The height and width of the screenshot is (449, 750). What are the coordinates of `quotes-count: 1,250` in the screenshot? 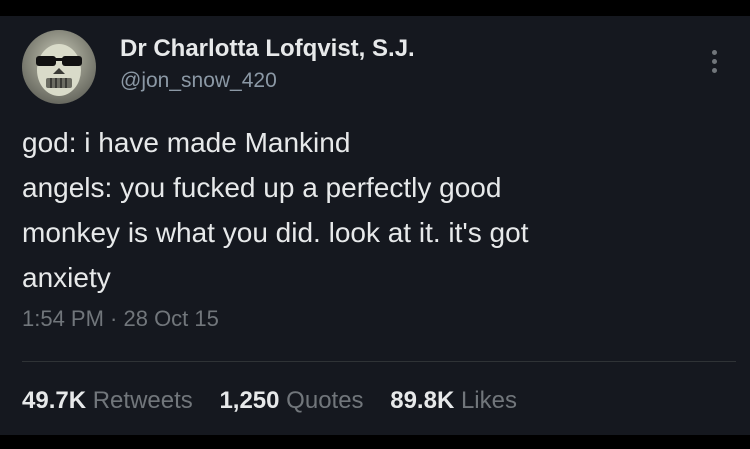 It's located at (249, 400).